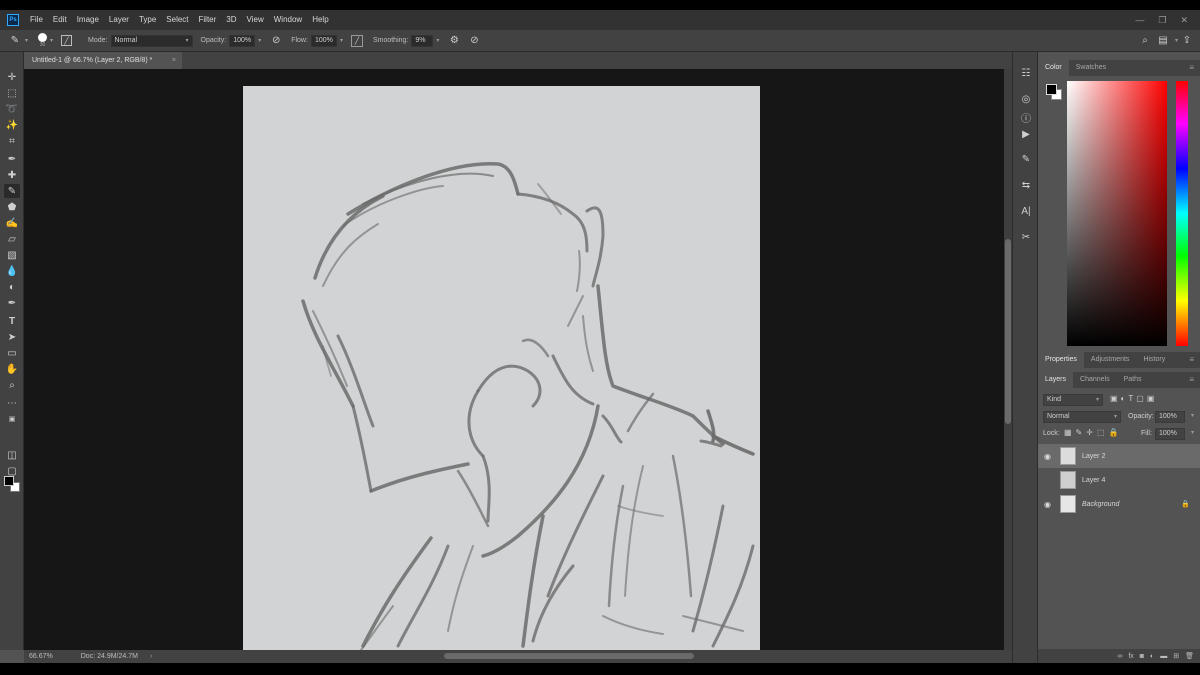 This screenshot has width=1200, height=675. What do you see at coordinates (1192, 415) in the screenshot?
I see `layer-opacity-chevron-icon: ▾` at bounding box center [1192, 415].